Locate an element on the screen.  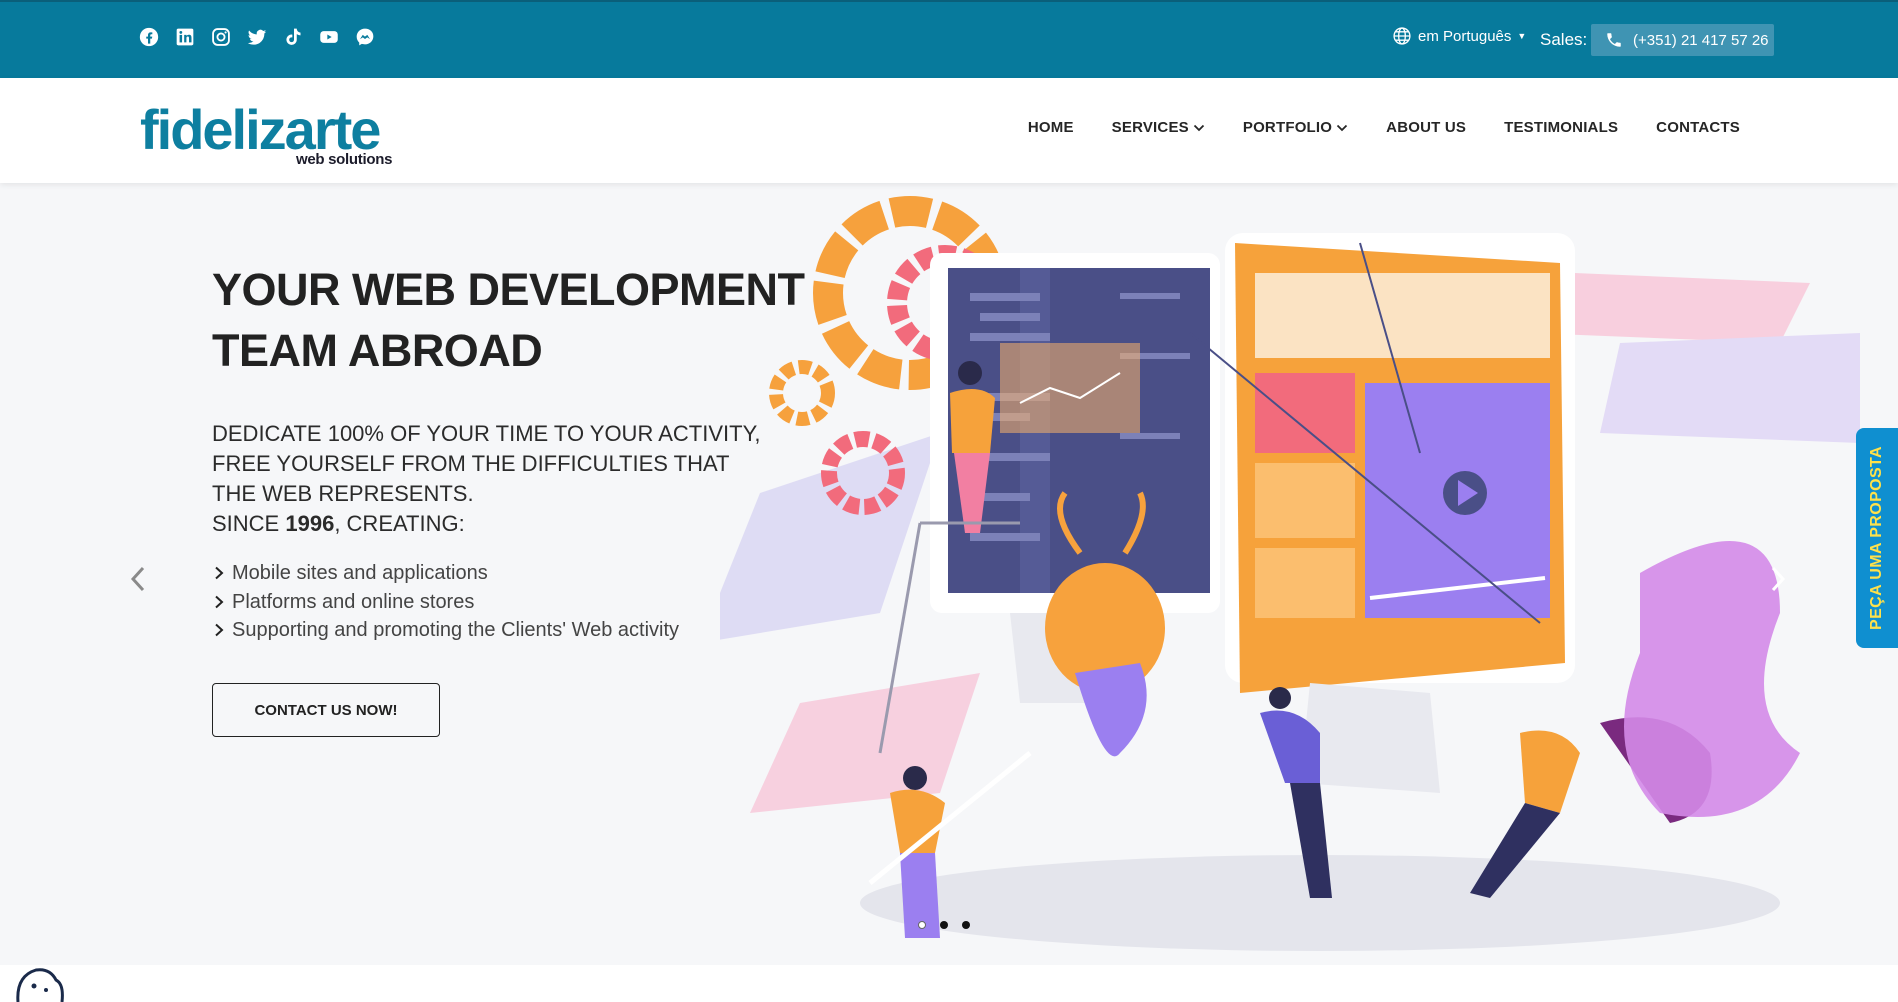
nav-label: SERVICES is located at coordinates (1150, 127).